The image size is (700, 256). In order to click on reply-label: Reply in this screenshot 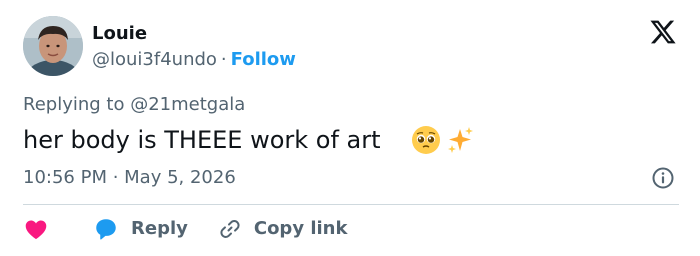, I will do `click(159, 228)`.